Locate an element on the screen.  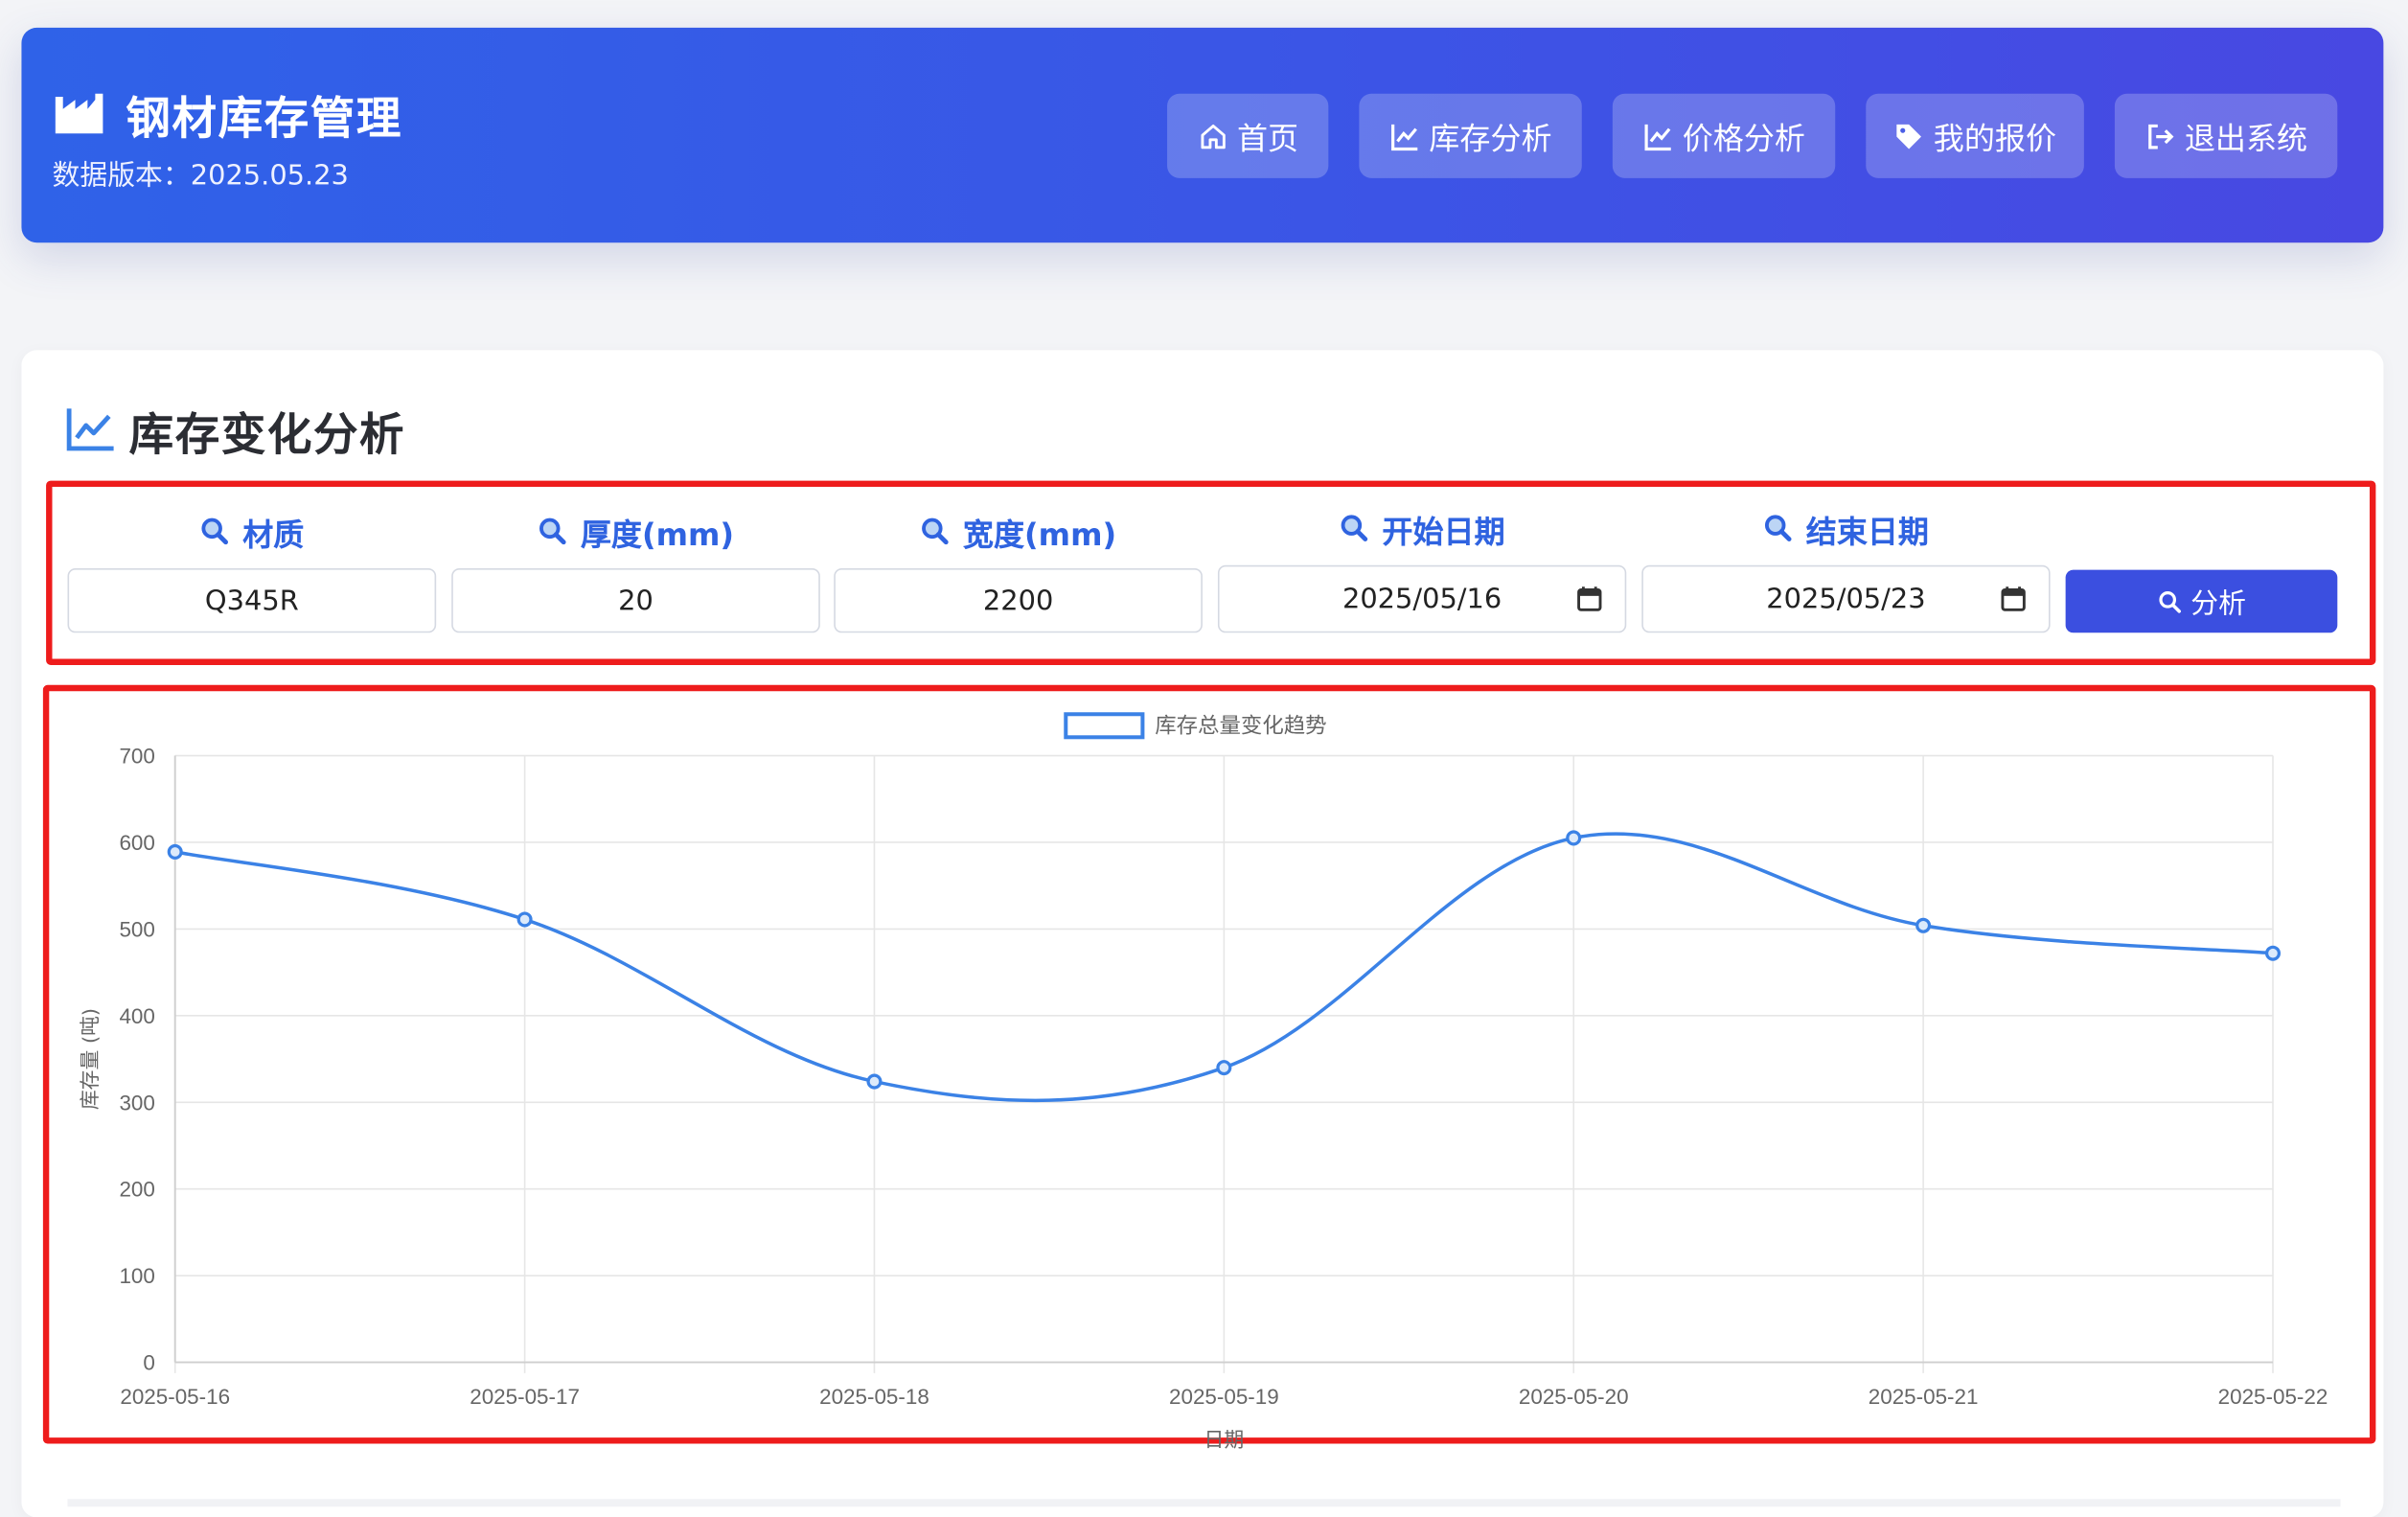
legend-label: 库存总量变化趋势 is located at coordinates (1240, 725).